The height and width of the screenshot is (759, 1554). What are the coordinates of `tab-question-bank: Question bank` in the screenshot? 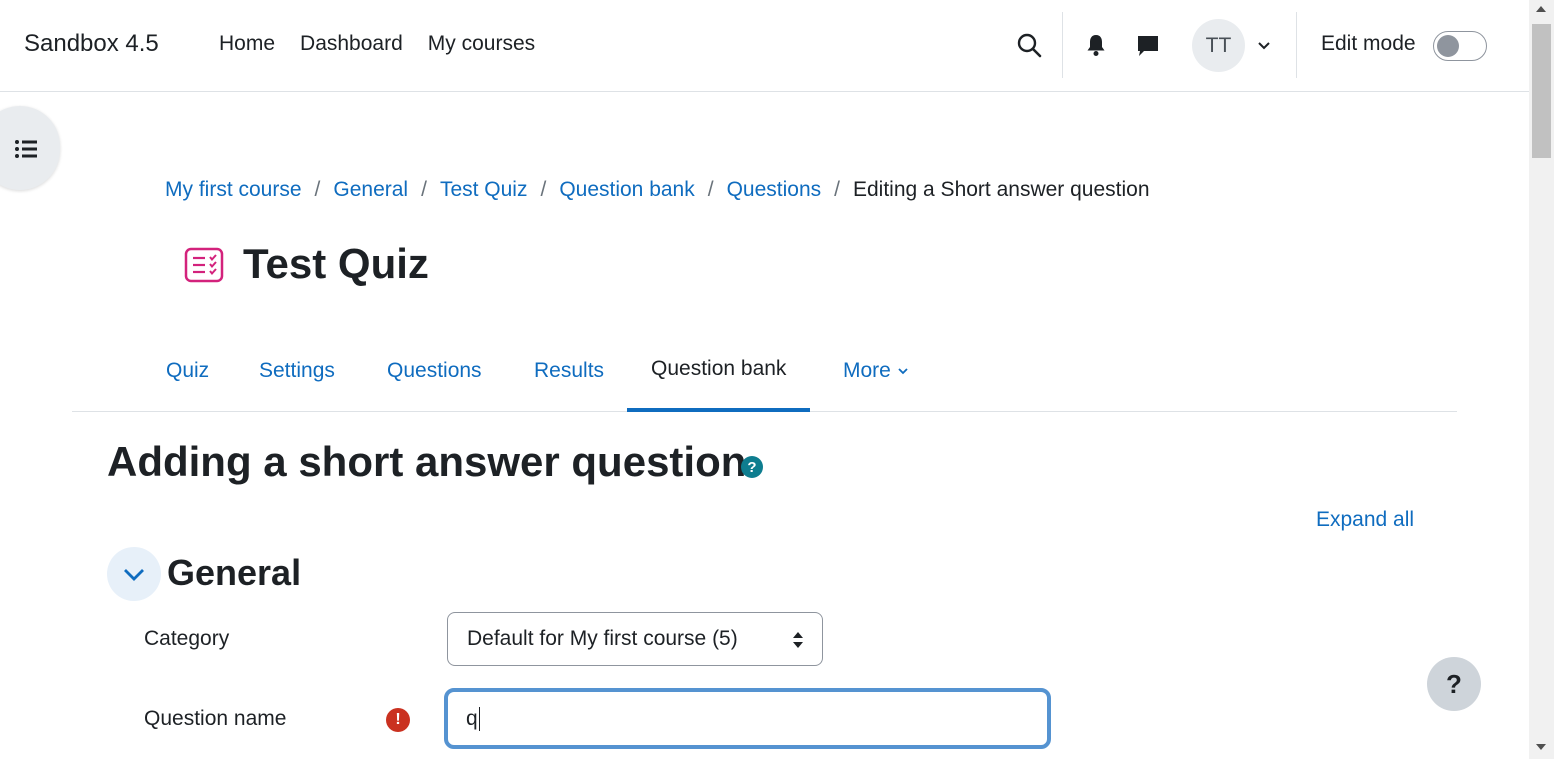 It's located at (719, 371).